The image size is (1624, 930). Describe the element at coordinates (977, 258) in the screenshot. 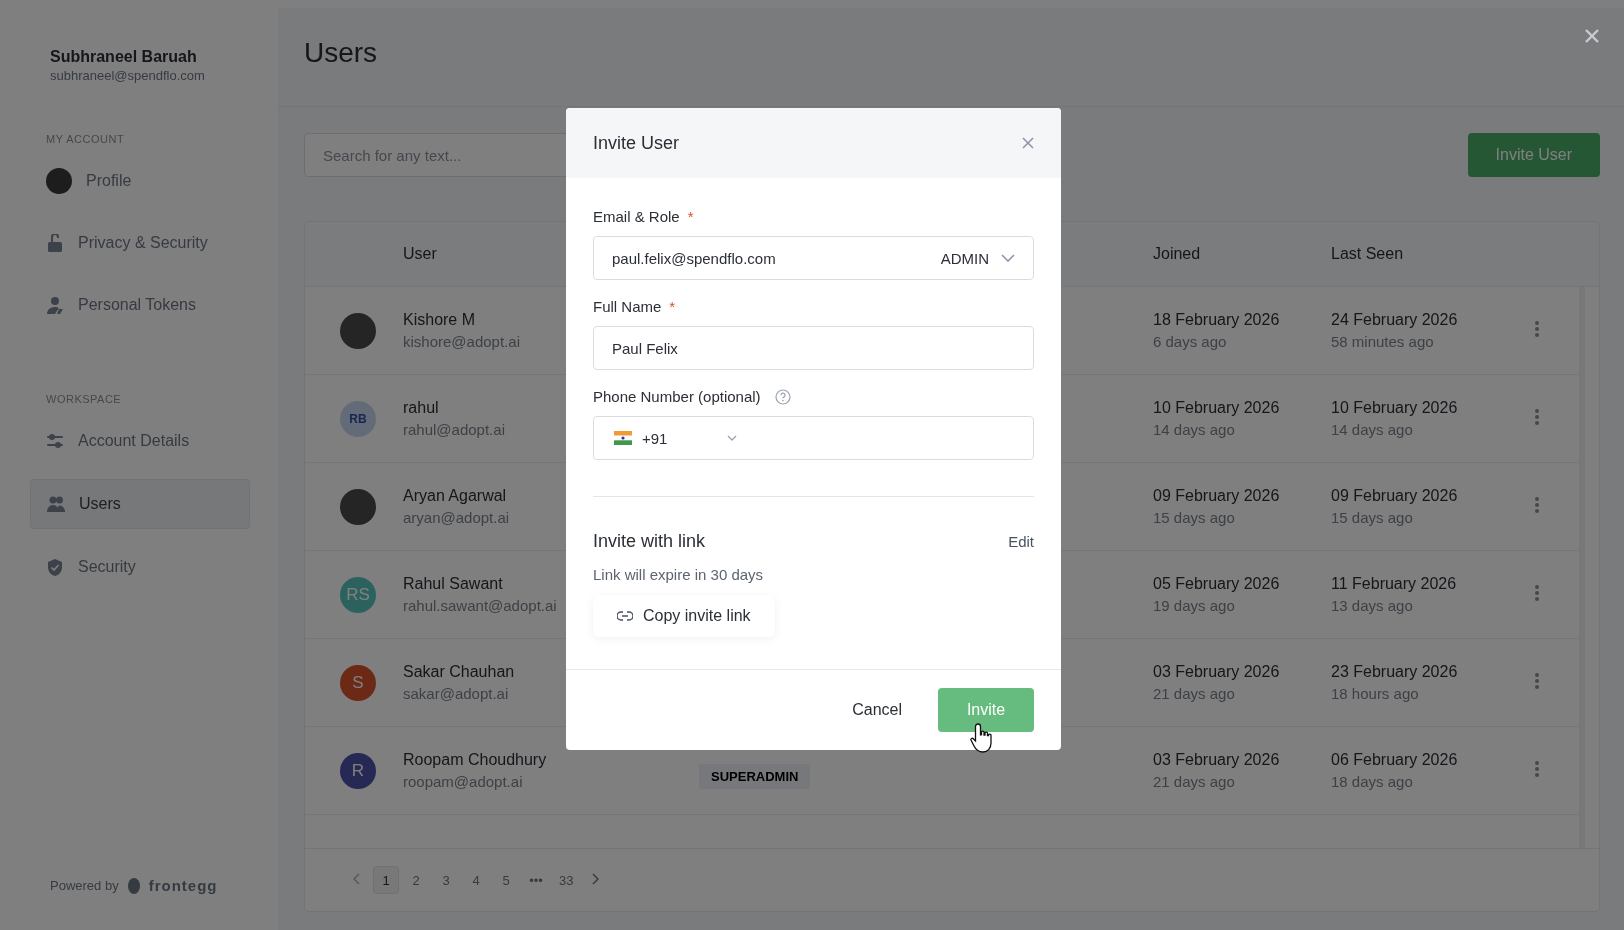

I see `role-dropdown: ADMIN` at that location.